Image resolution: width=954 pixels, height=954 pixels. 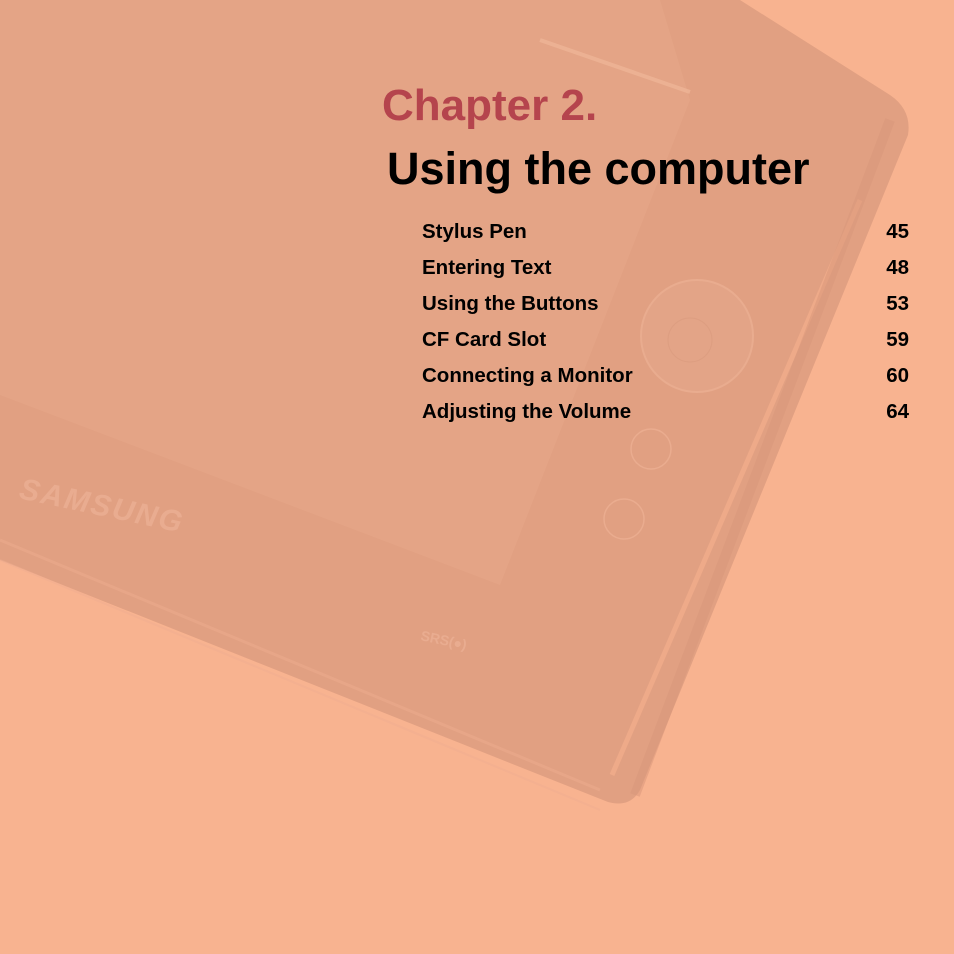 What do you see at coordinates (897, 231) in the screenshot?
I see `toc-item-page: 45` at bounding box center [897, 231].